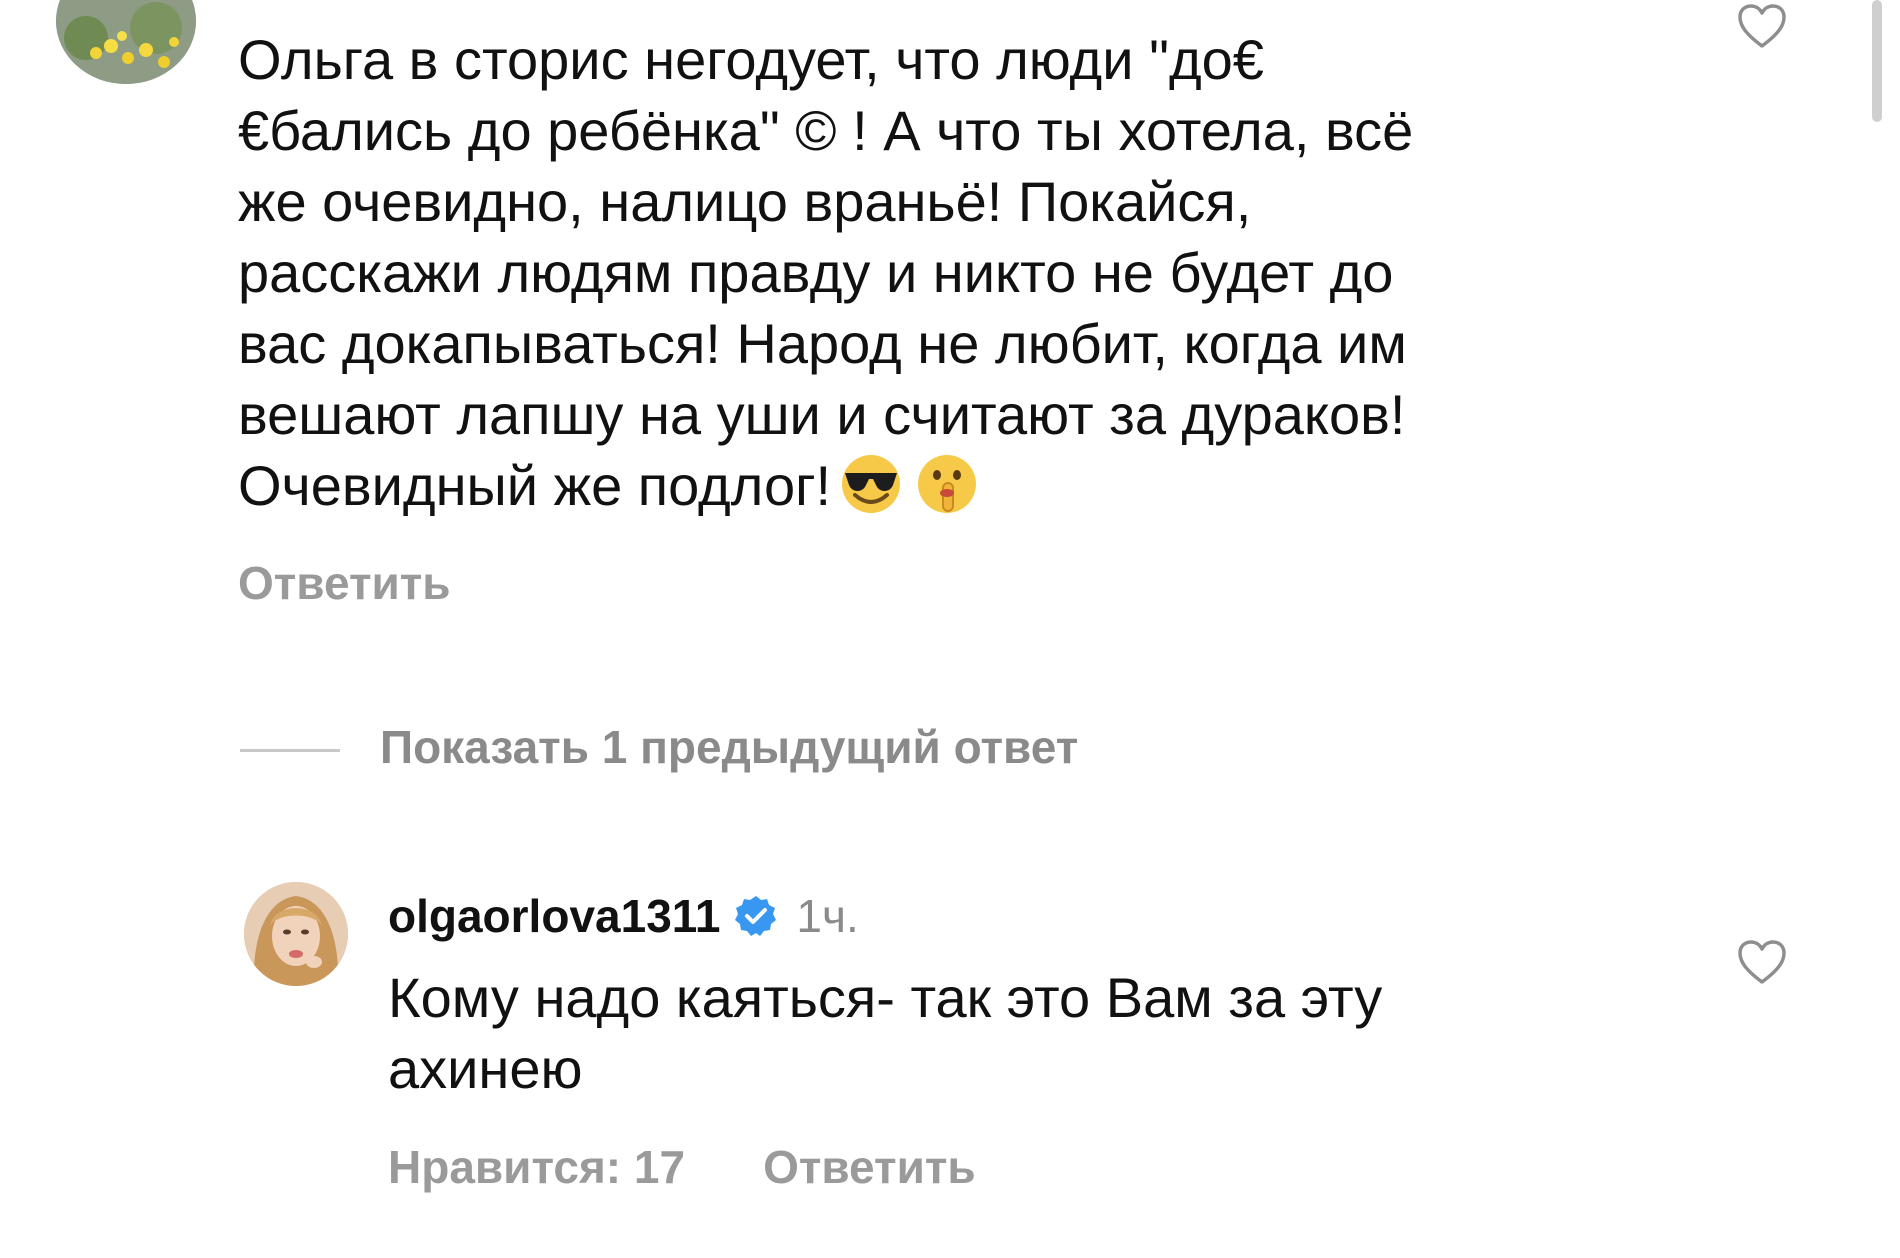 This screenshot has height=1258, width=1900. I want to click on shushing-face-icon, so click(947, 484).